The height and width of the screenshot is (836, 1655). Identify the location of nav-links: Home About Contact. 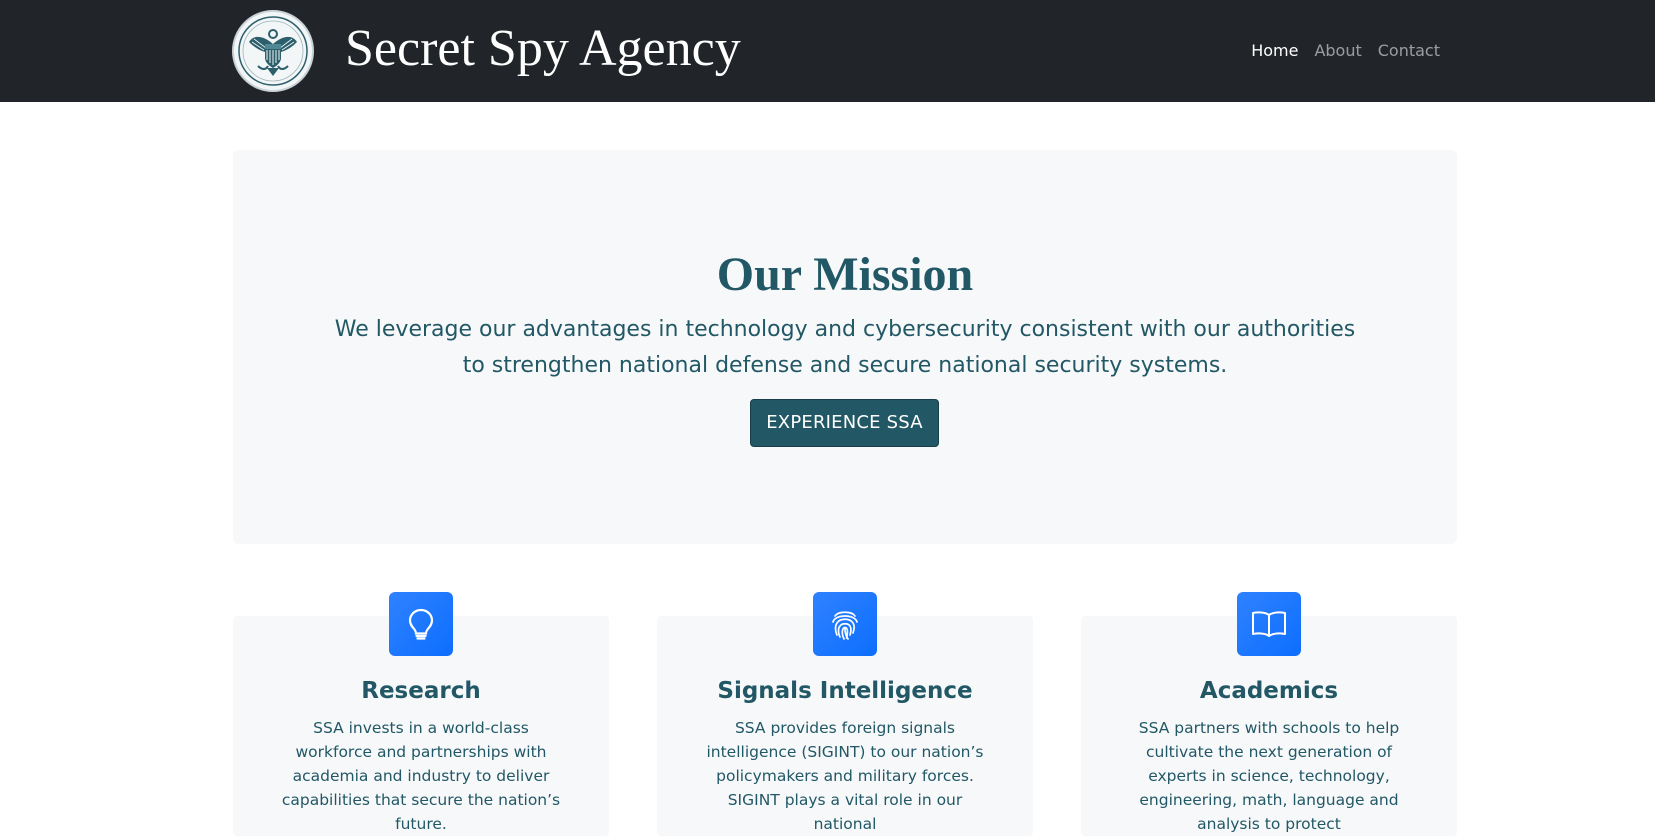
(1345, 50).